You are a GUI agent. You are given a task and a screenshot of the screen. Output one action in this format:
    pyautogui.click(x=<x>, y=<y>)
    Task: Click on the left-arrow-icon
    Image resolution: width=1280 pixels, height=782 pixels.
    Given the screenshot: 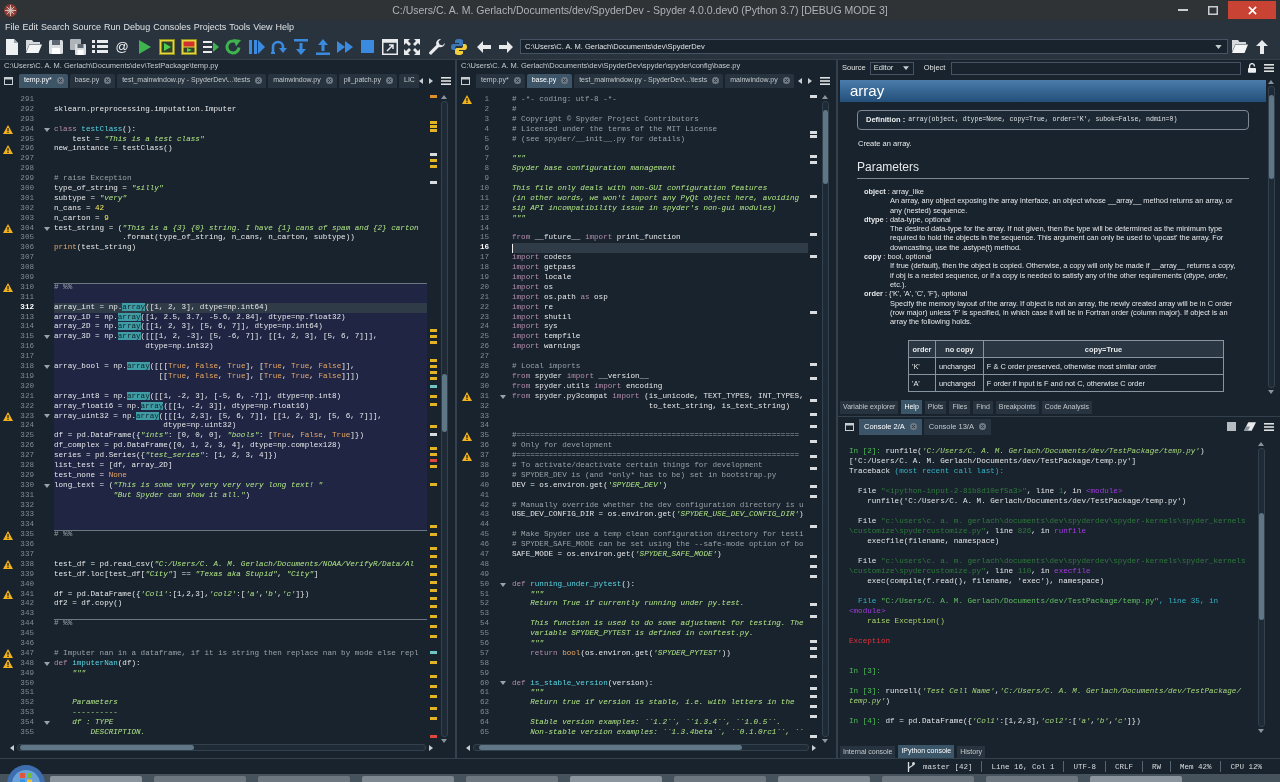 What is the action you would take?
    pyautogui.click(x=484, y=46)
    